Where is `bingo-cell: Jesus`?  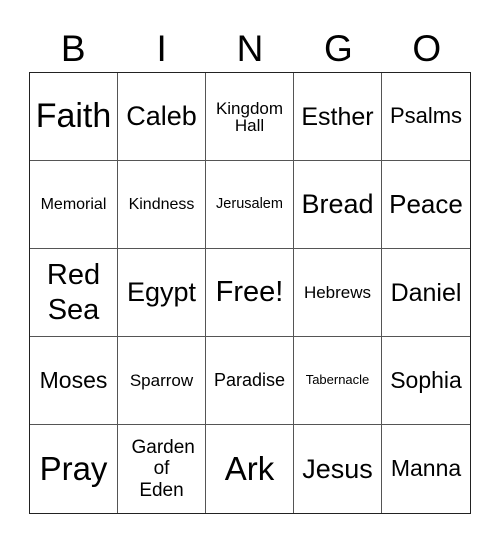
bingo-cell: Jesus is located at coordinates (338, 469).